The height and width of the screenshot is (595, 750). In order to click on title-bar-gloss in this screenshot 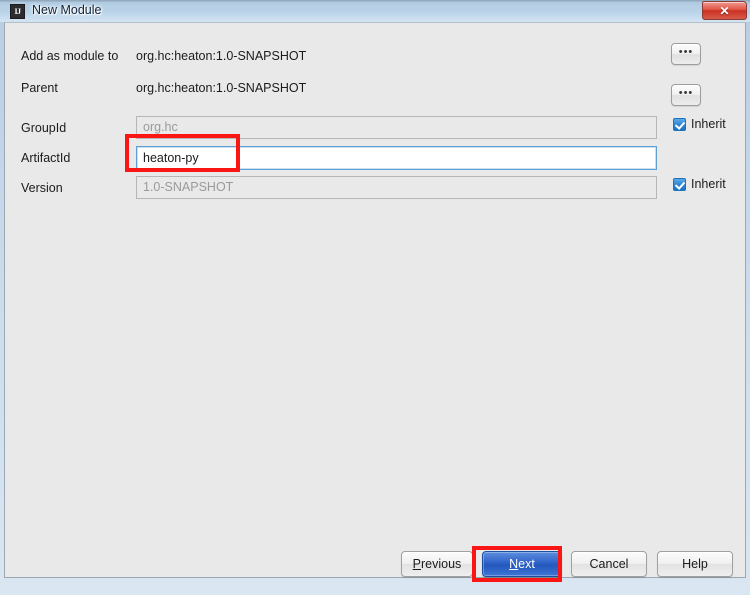, I will do `click(375, 5)`.